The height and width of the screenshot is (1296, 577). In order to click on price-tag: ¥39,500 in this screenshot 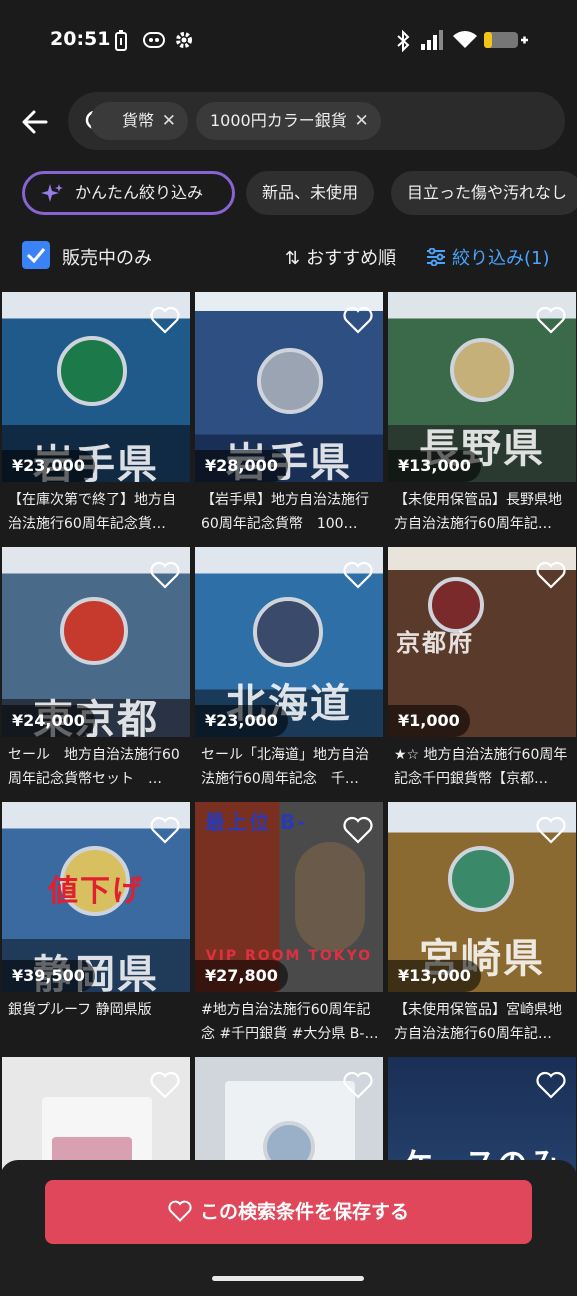, I will do `click(48, 976)`.